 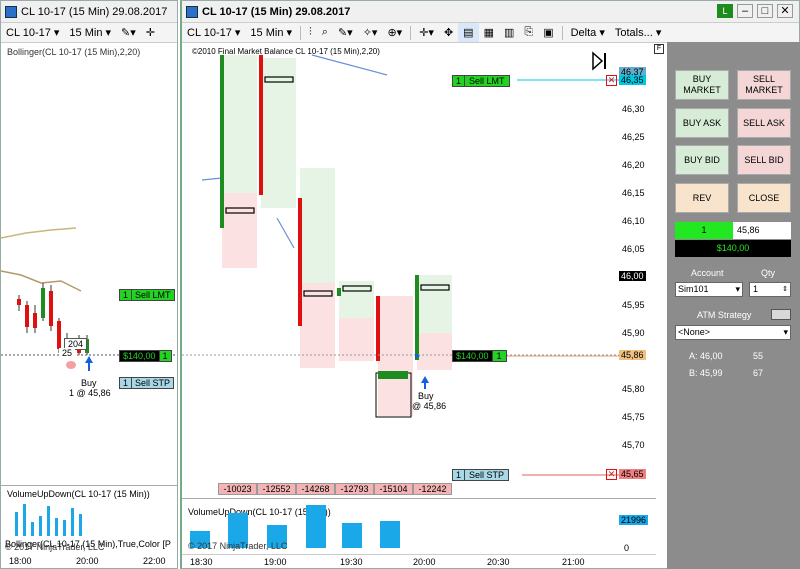 I want to click on sell-market-button: SELL MARKET, so click(x=764, y=85).